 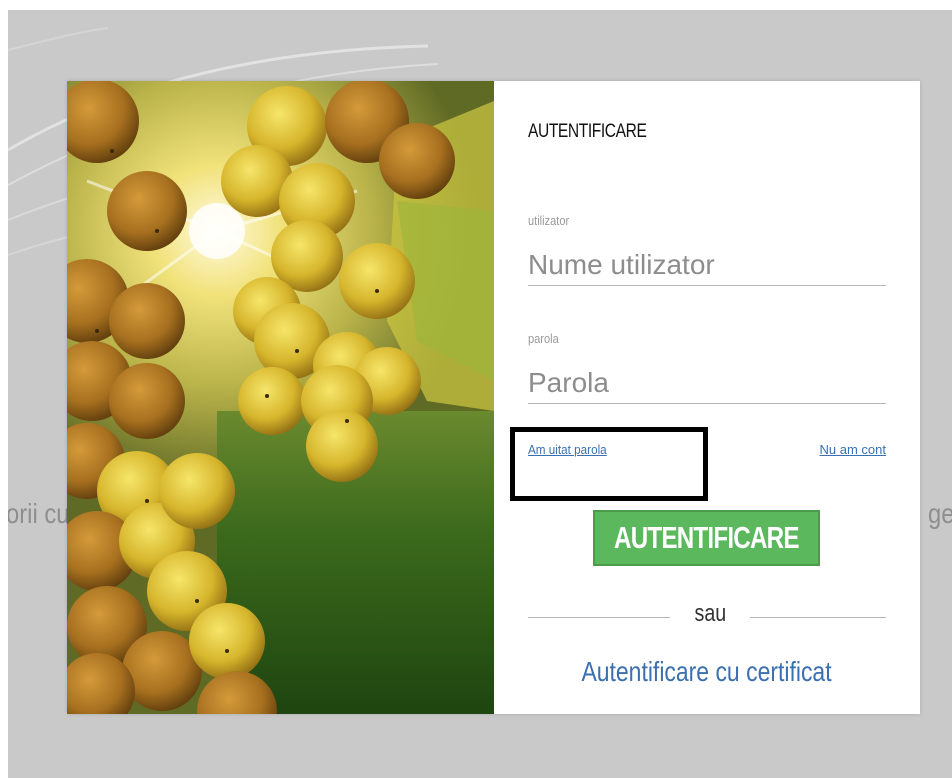 I want to click on login-button: AUTENTIFICARE, so click(x=706, y=538).